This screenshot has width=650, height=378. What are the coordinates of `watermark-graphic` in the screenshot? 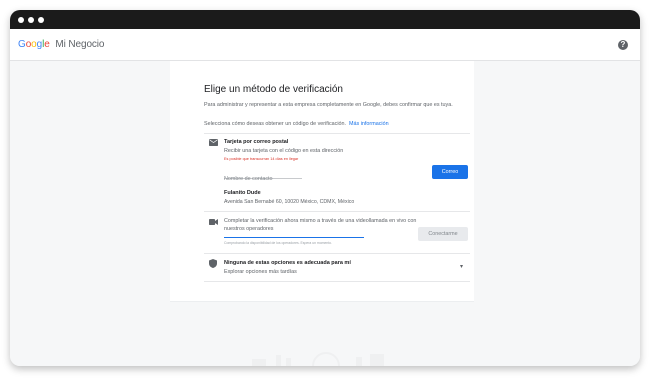 It's located at (318, 359).